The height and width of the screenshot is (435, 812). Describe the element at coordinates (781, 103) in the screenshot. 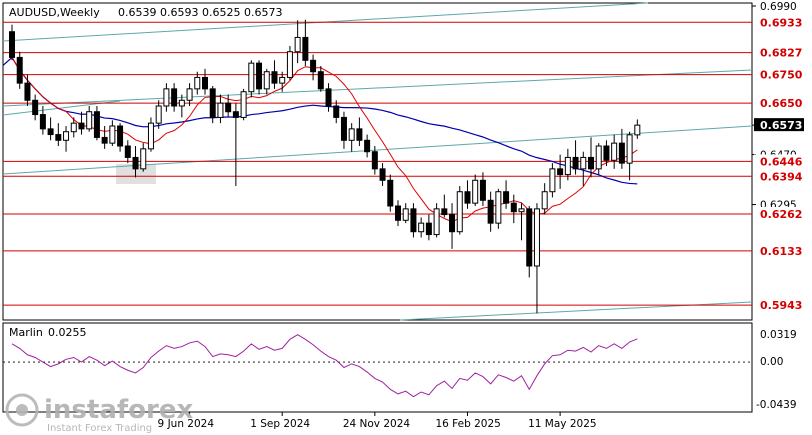

I see `level-tag-label: 0.6650` at that location.